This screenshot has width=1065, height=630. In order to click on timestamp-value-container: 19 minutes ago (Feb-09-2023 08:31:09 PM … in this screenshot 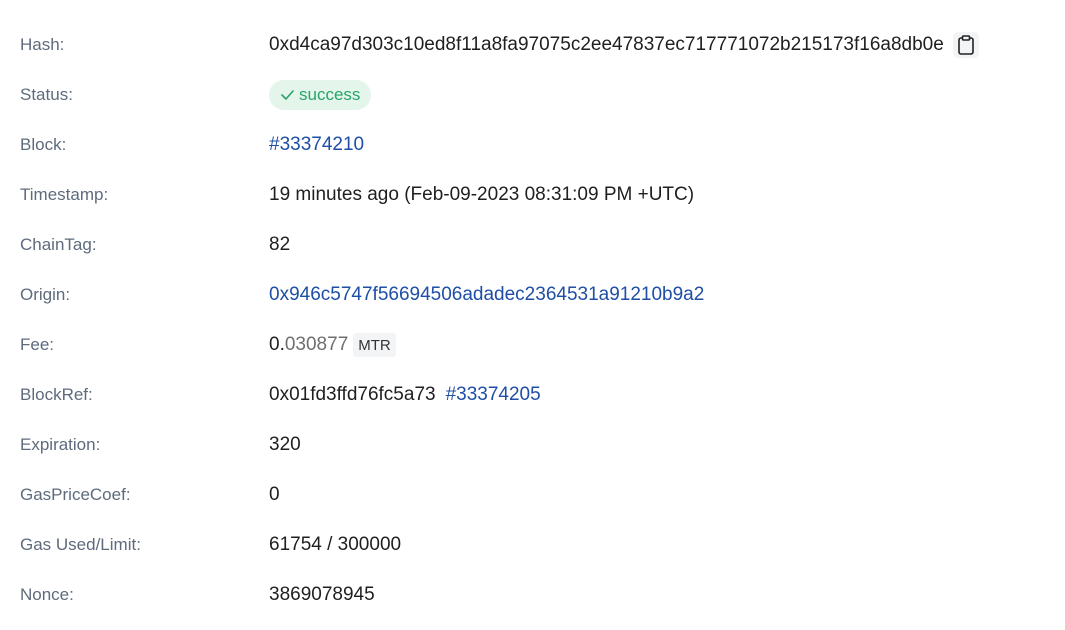, I will do `click(481, 195)`.